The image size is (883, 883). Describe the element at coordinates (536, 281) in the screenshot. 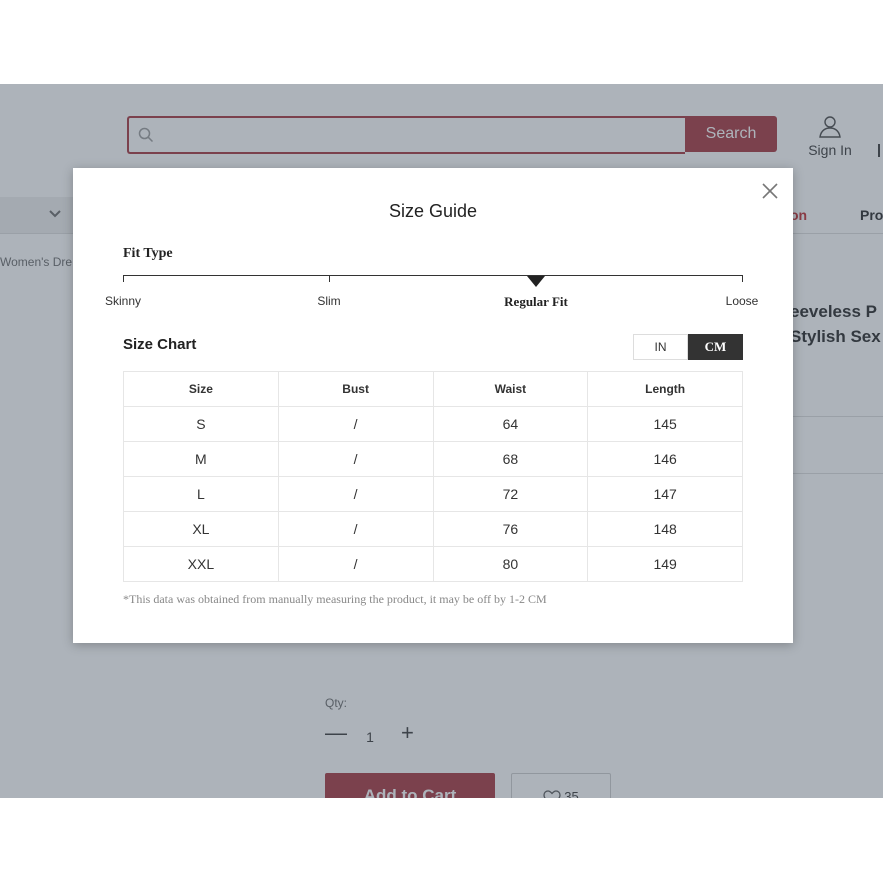

I see `pointer-triangle-icon` at that location.